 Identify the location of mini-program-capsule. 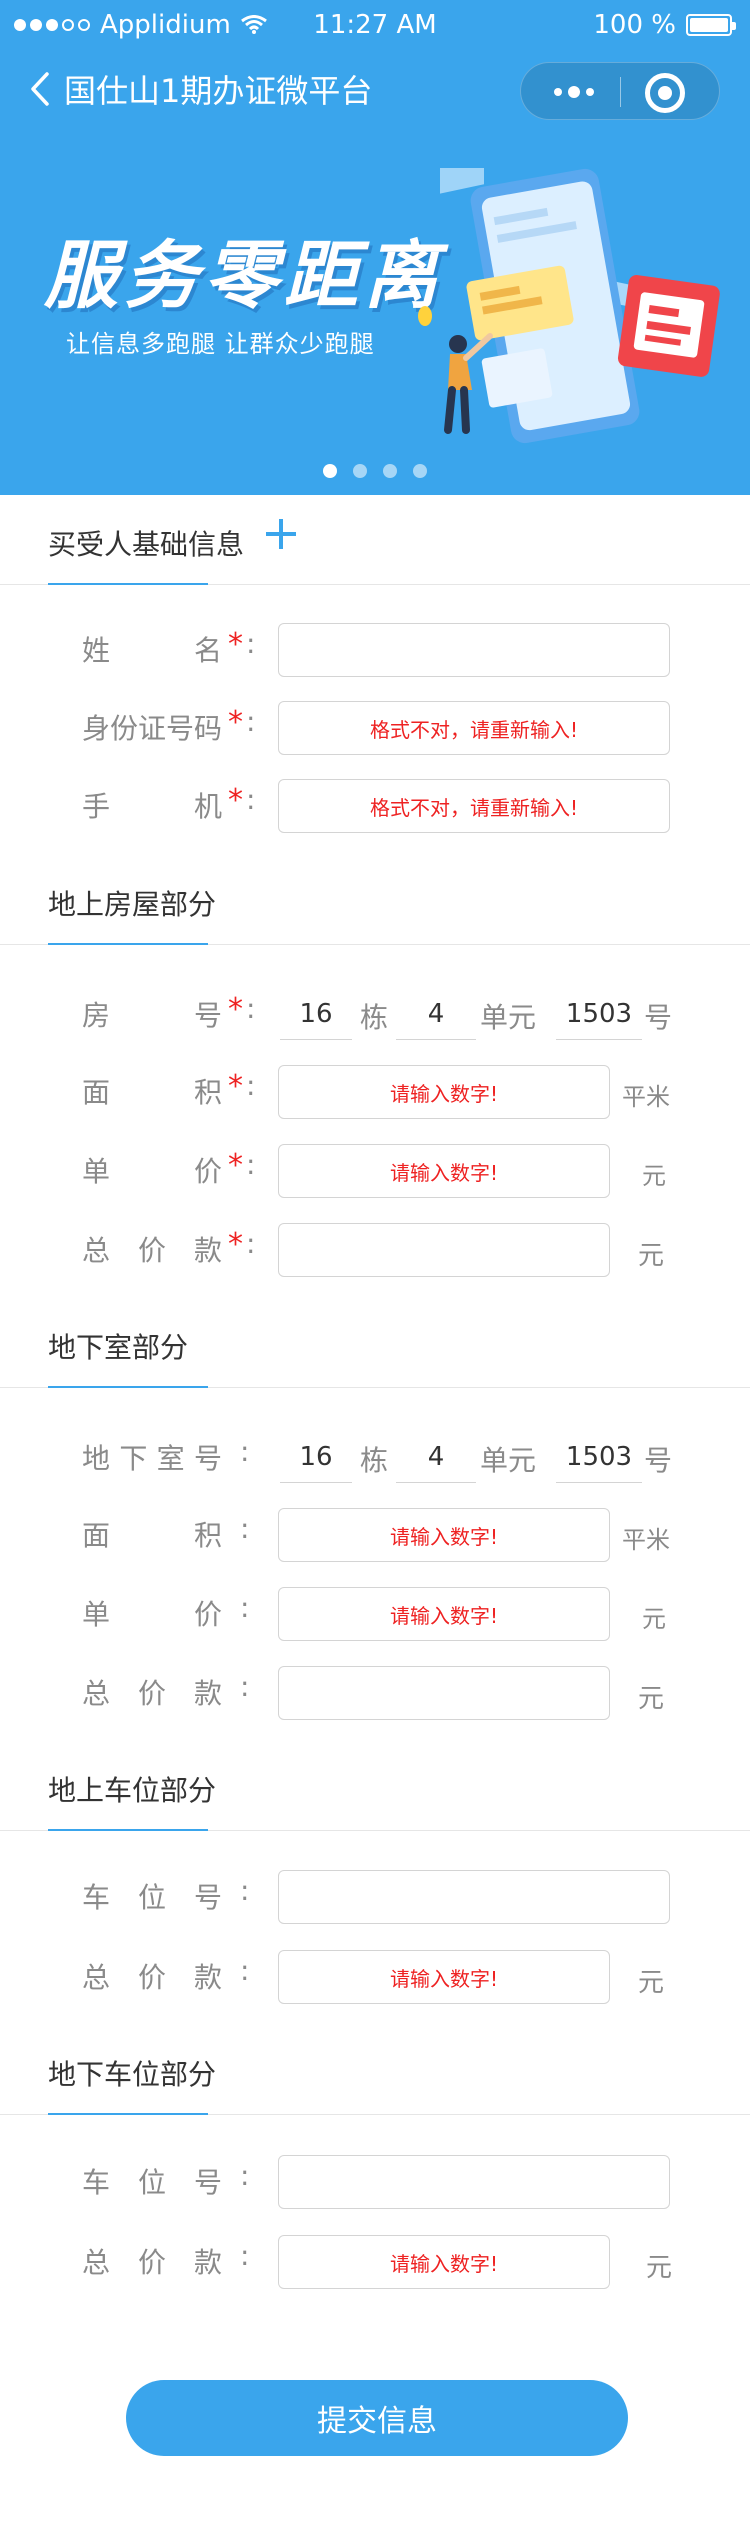
(620, 91).